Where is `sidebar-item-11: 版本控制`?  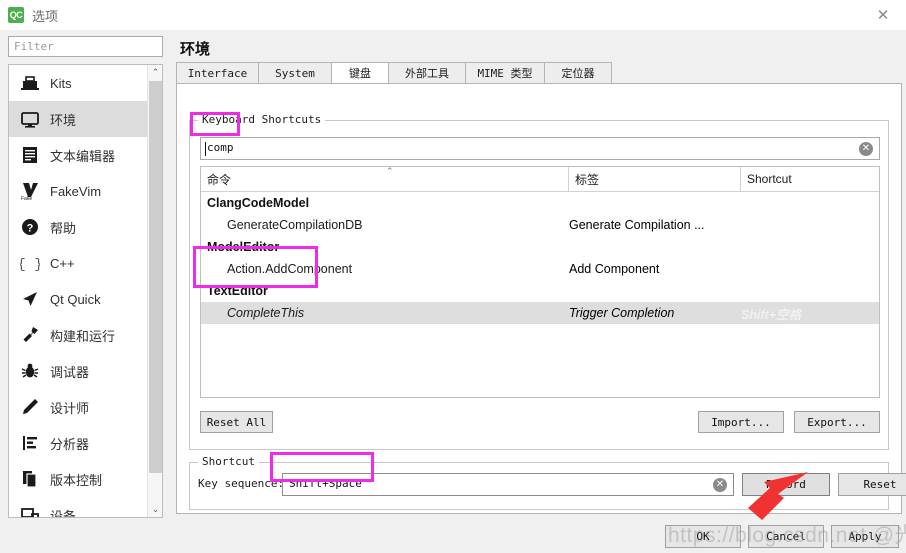
sidebar-item-11: 版本控制 is located at coordinates (85, 479).